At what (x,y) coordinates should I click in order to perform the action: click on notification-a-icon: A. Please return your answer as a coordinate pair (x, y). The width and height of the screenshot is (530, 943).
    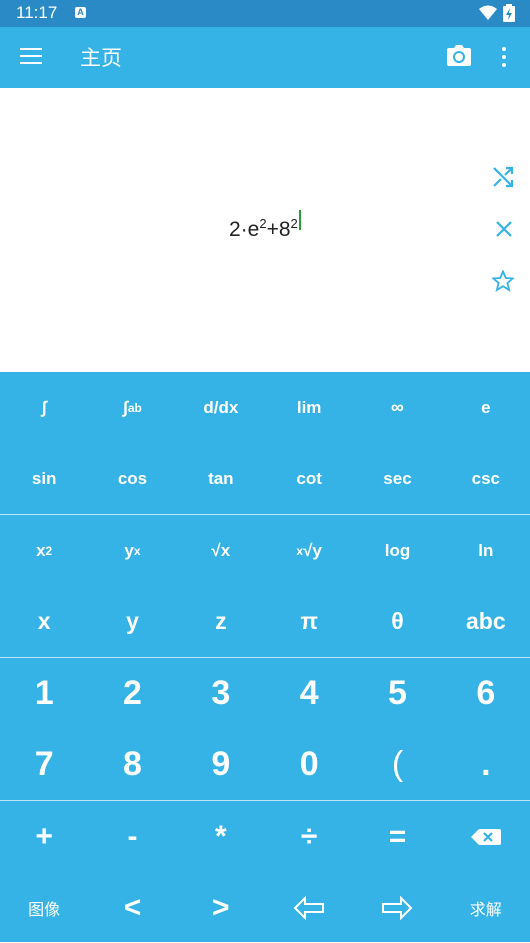
    Looking at the image, I should click on (80, 12).